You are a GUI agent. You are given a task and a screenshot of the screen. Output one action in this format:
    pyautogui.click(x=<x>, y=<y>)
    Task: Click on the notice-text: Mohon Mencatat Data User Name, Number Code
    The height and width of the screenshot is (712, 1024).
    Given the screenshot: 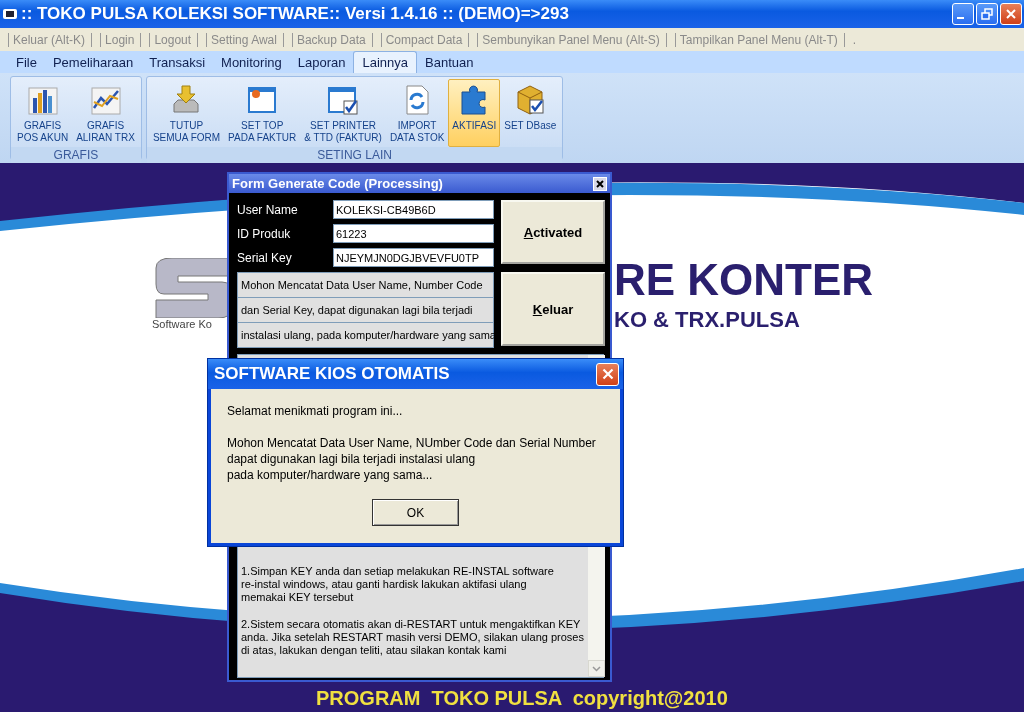 What is the action you would take?
    pyautogui.click(x=365, y=285)
    